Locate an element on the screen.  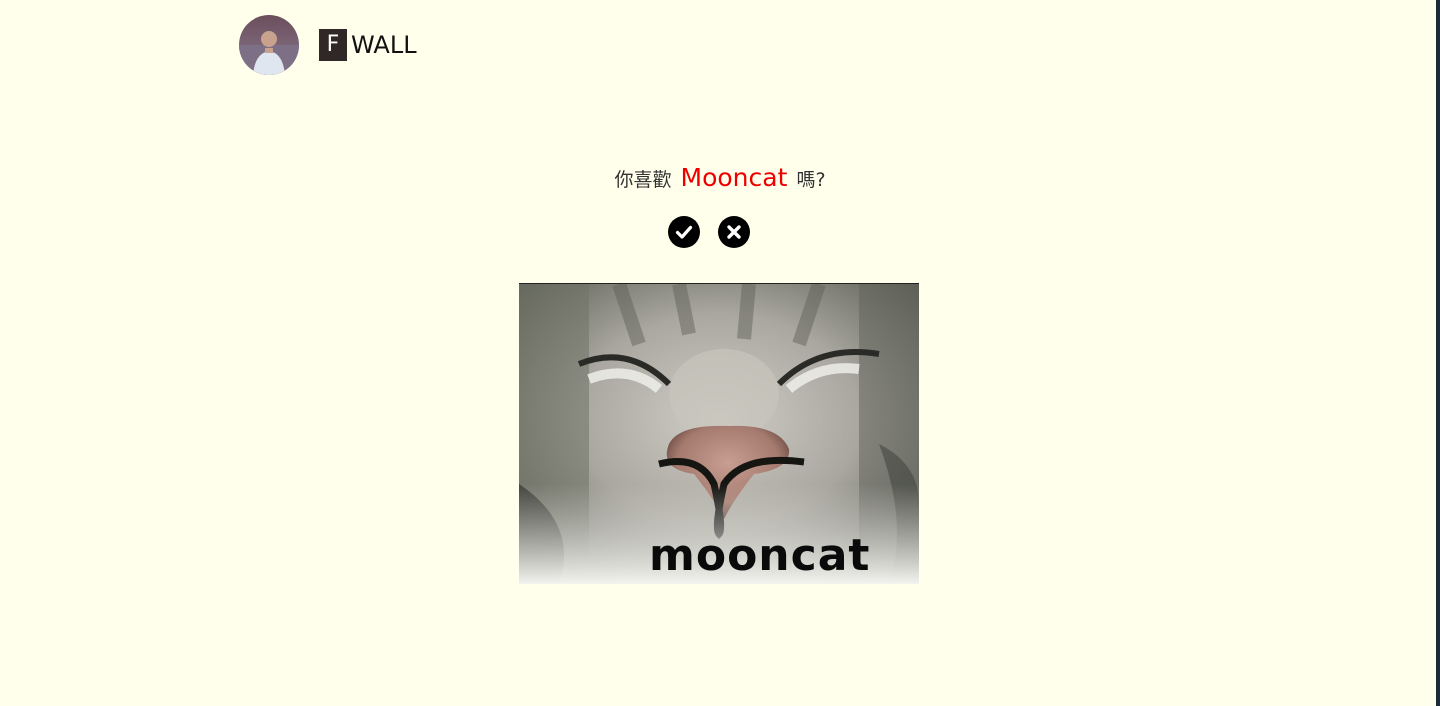
brand-logo: F WALL is located at coordinates (368, 45).